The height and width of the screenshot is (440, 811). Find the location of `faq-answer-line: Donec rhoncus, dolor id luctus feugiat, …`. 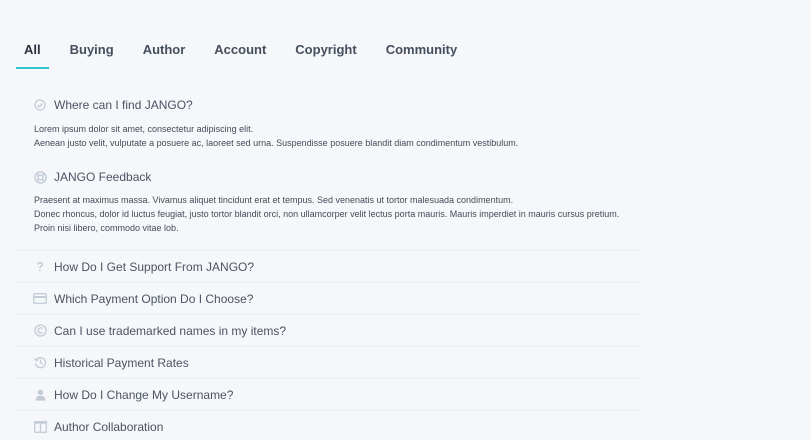

faq-answer-line: Donec rhoncus, dolor id luctus feugiat, … is located at coordinates (327, 221).